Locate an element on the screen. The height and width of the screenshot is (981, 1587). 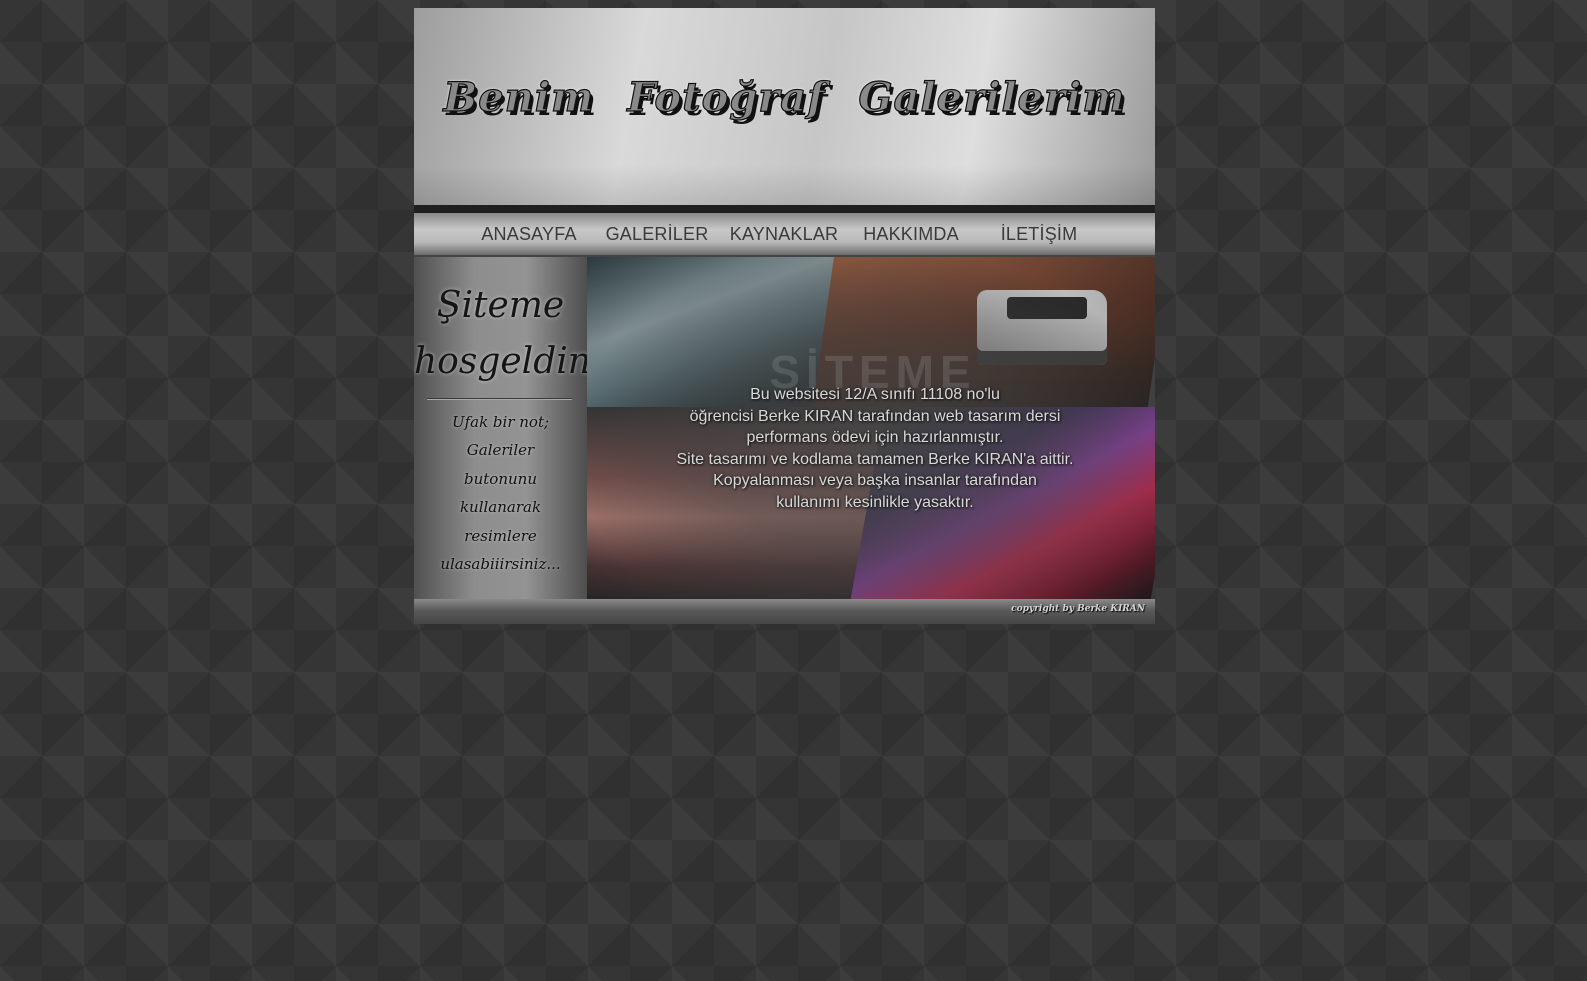
note-line: resimlere is located at coordinates (500, 536).